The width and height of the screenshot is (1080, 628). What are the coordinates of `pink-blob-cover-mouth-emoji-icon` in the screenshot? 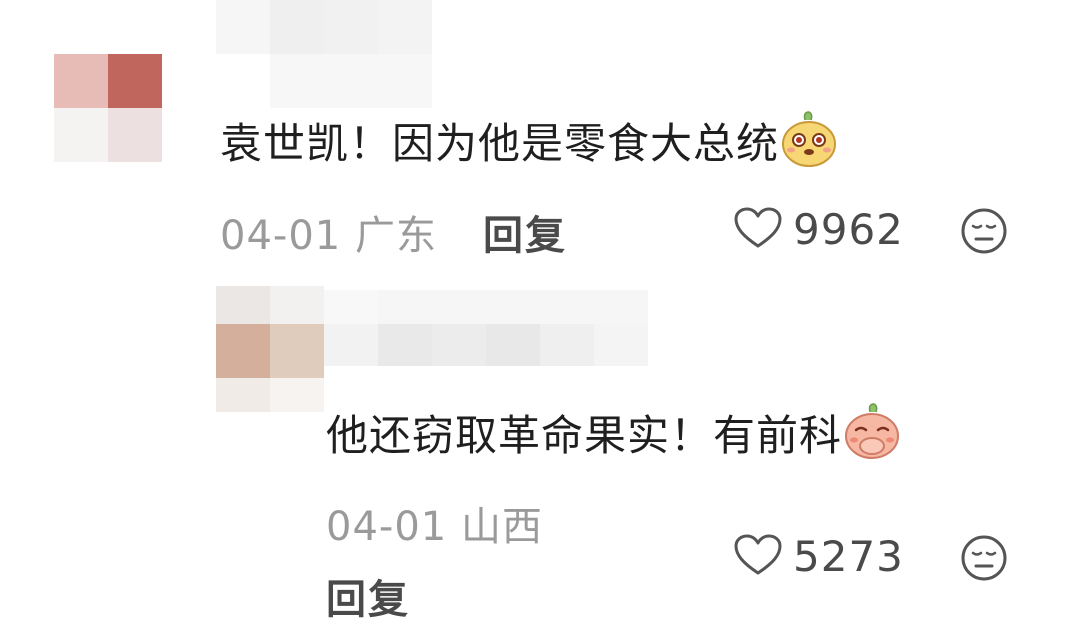 It's located at (872, 436).